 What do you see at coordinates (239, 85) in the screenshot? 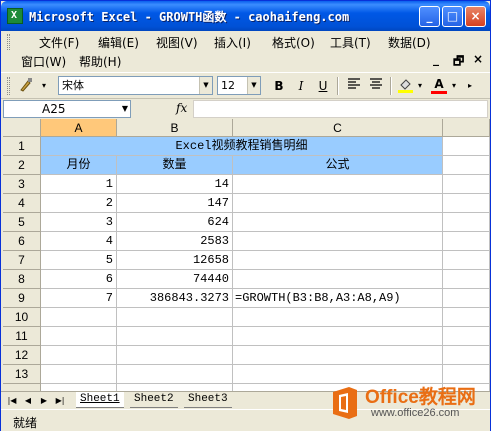
I see `font-size-select: 12 ▼` at bounding box center [239, 85].